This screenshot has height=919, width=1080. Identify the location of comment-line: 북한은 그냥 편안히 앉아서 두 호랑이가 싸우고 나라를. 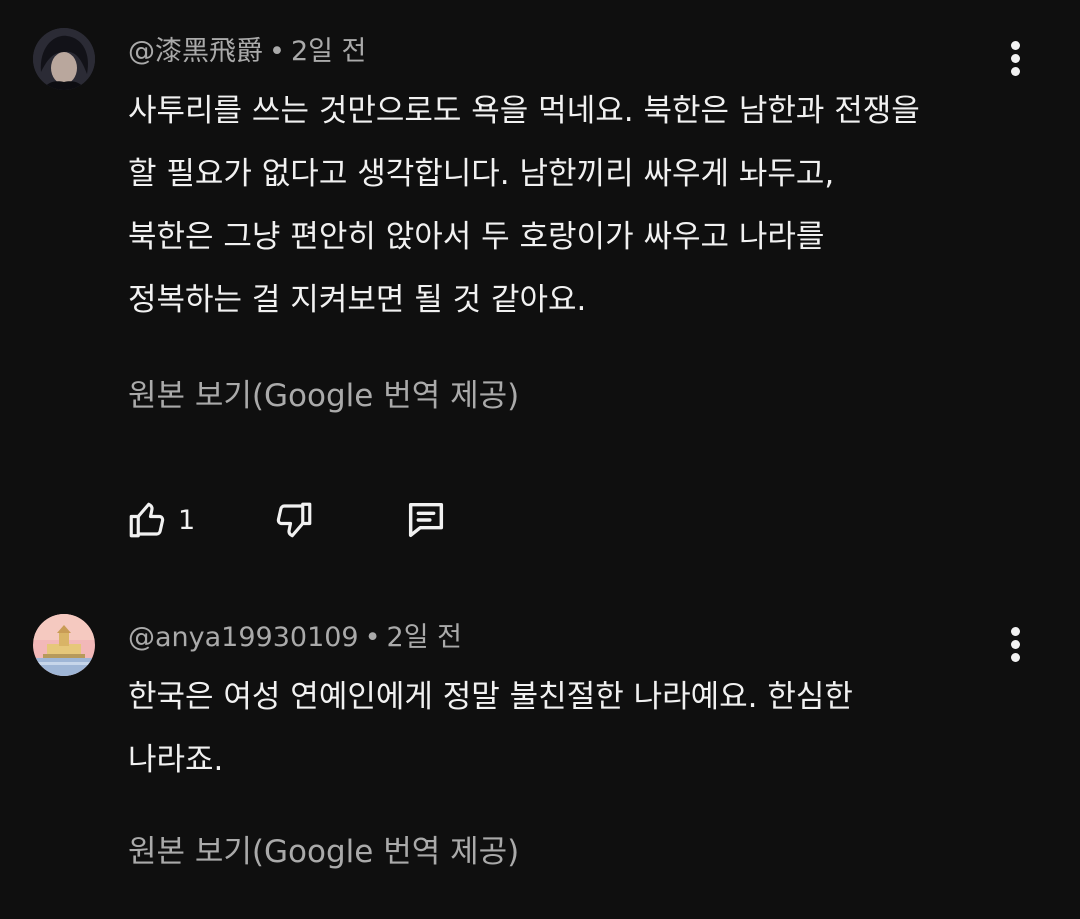
(476, 237).